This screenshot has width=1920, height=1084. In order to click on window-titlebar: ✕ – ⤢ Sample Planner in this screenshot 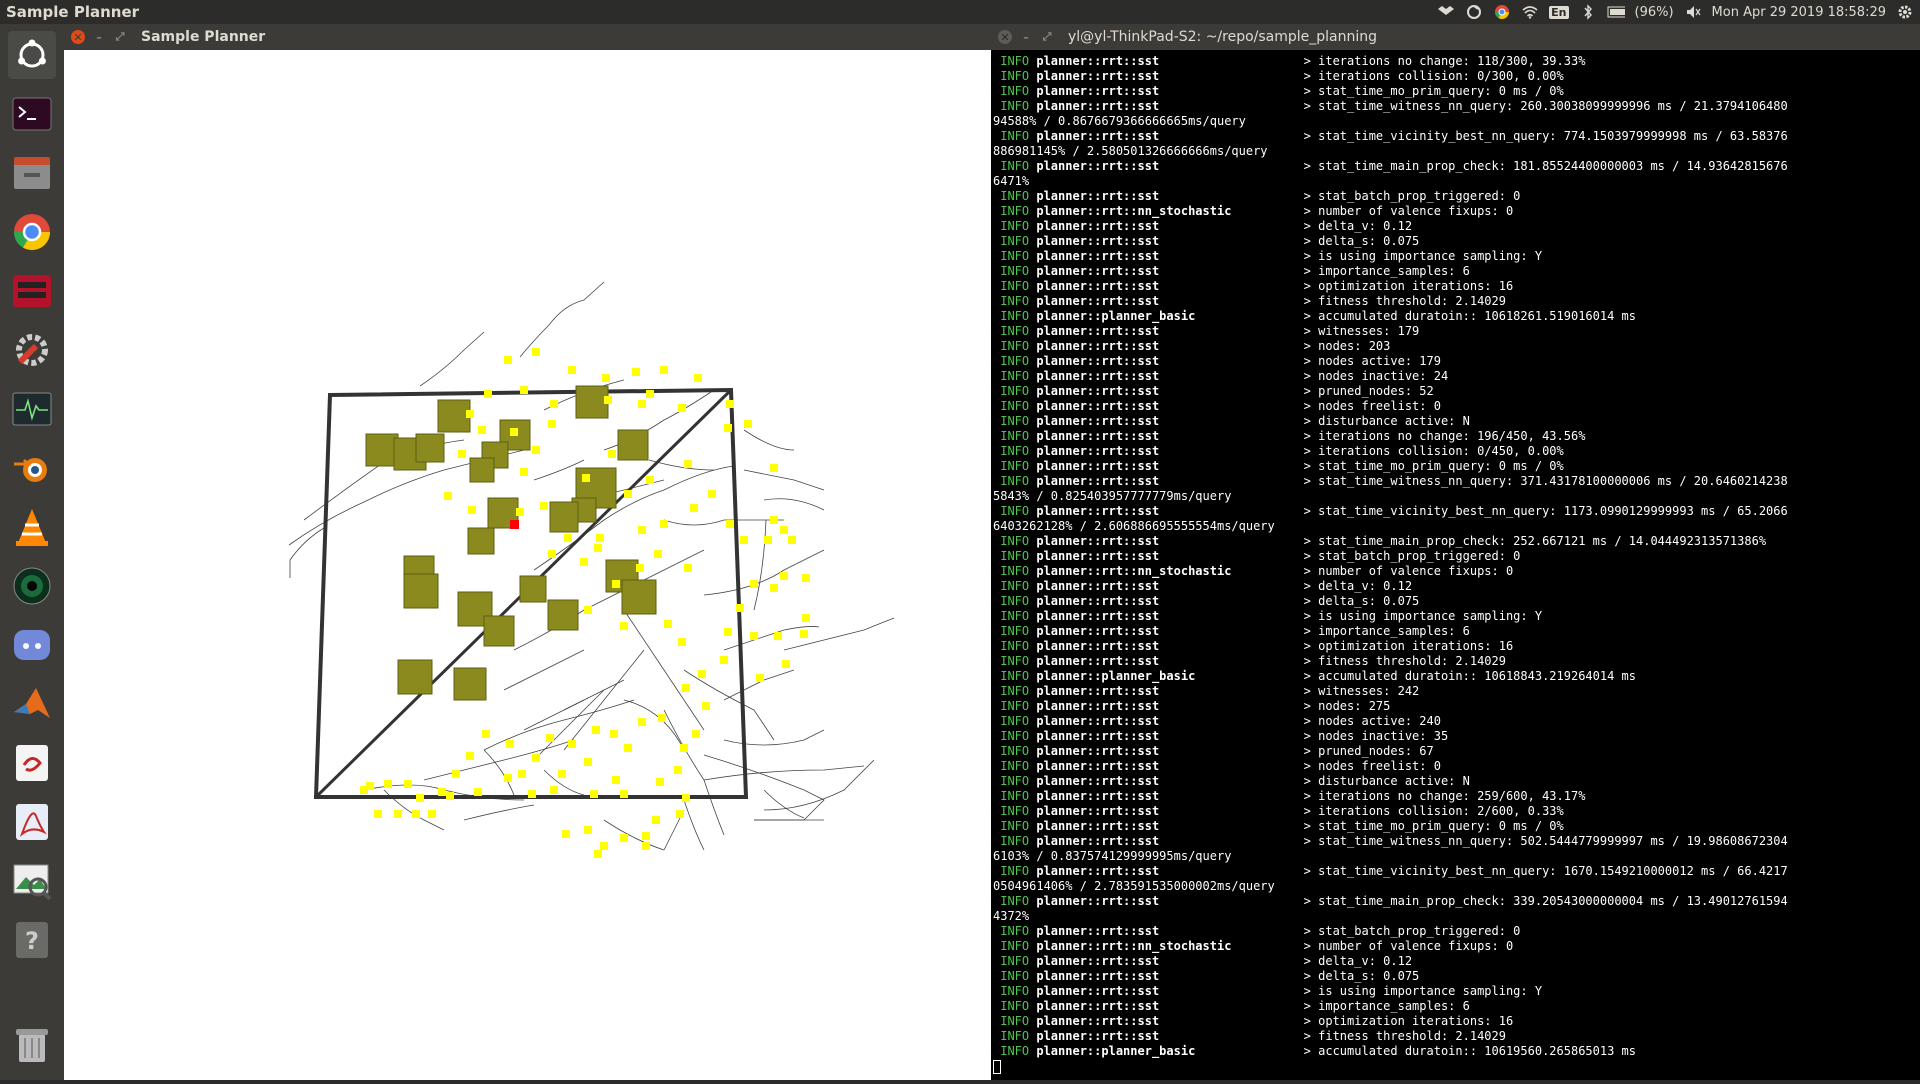, I will do `click(527, 37)`.